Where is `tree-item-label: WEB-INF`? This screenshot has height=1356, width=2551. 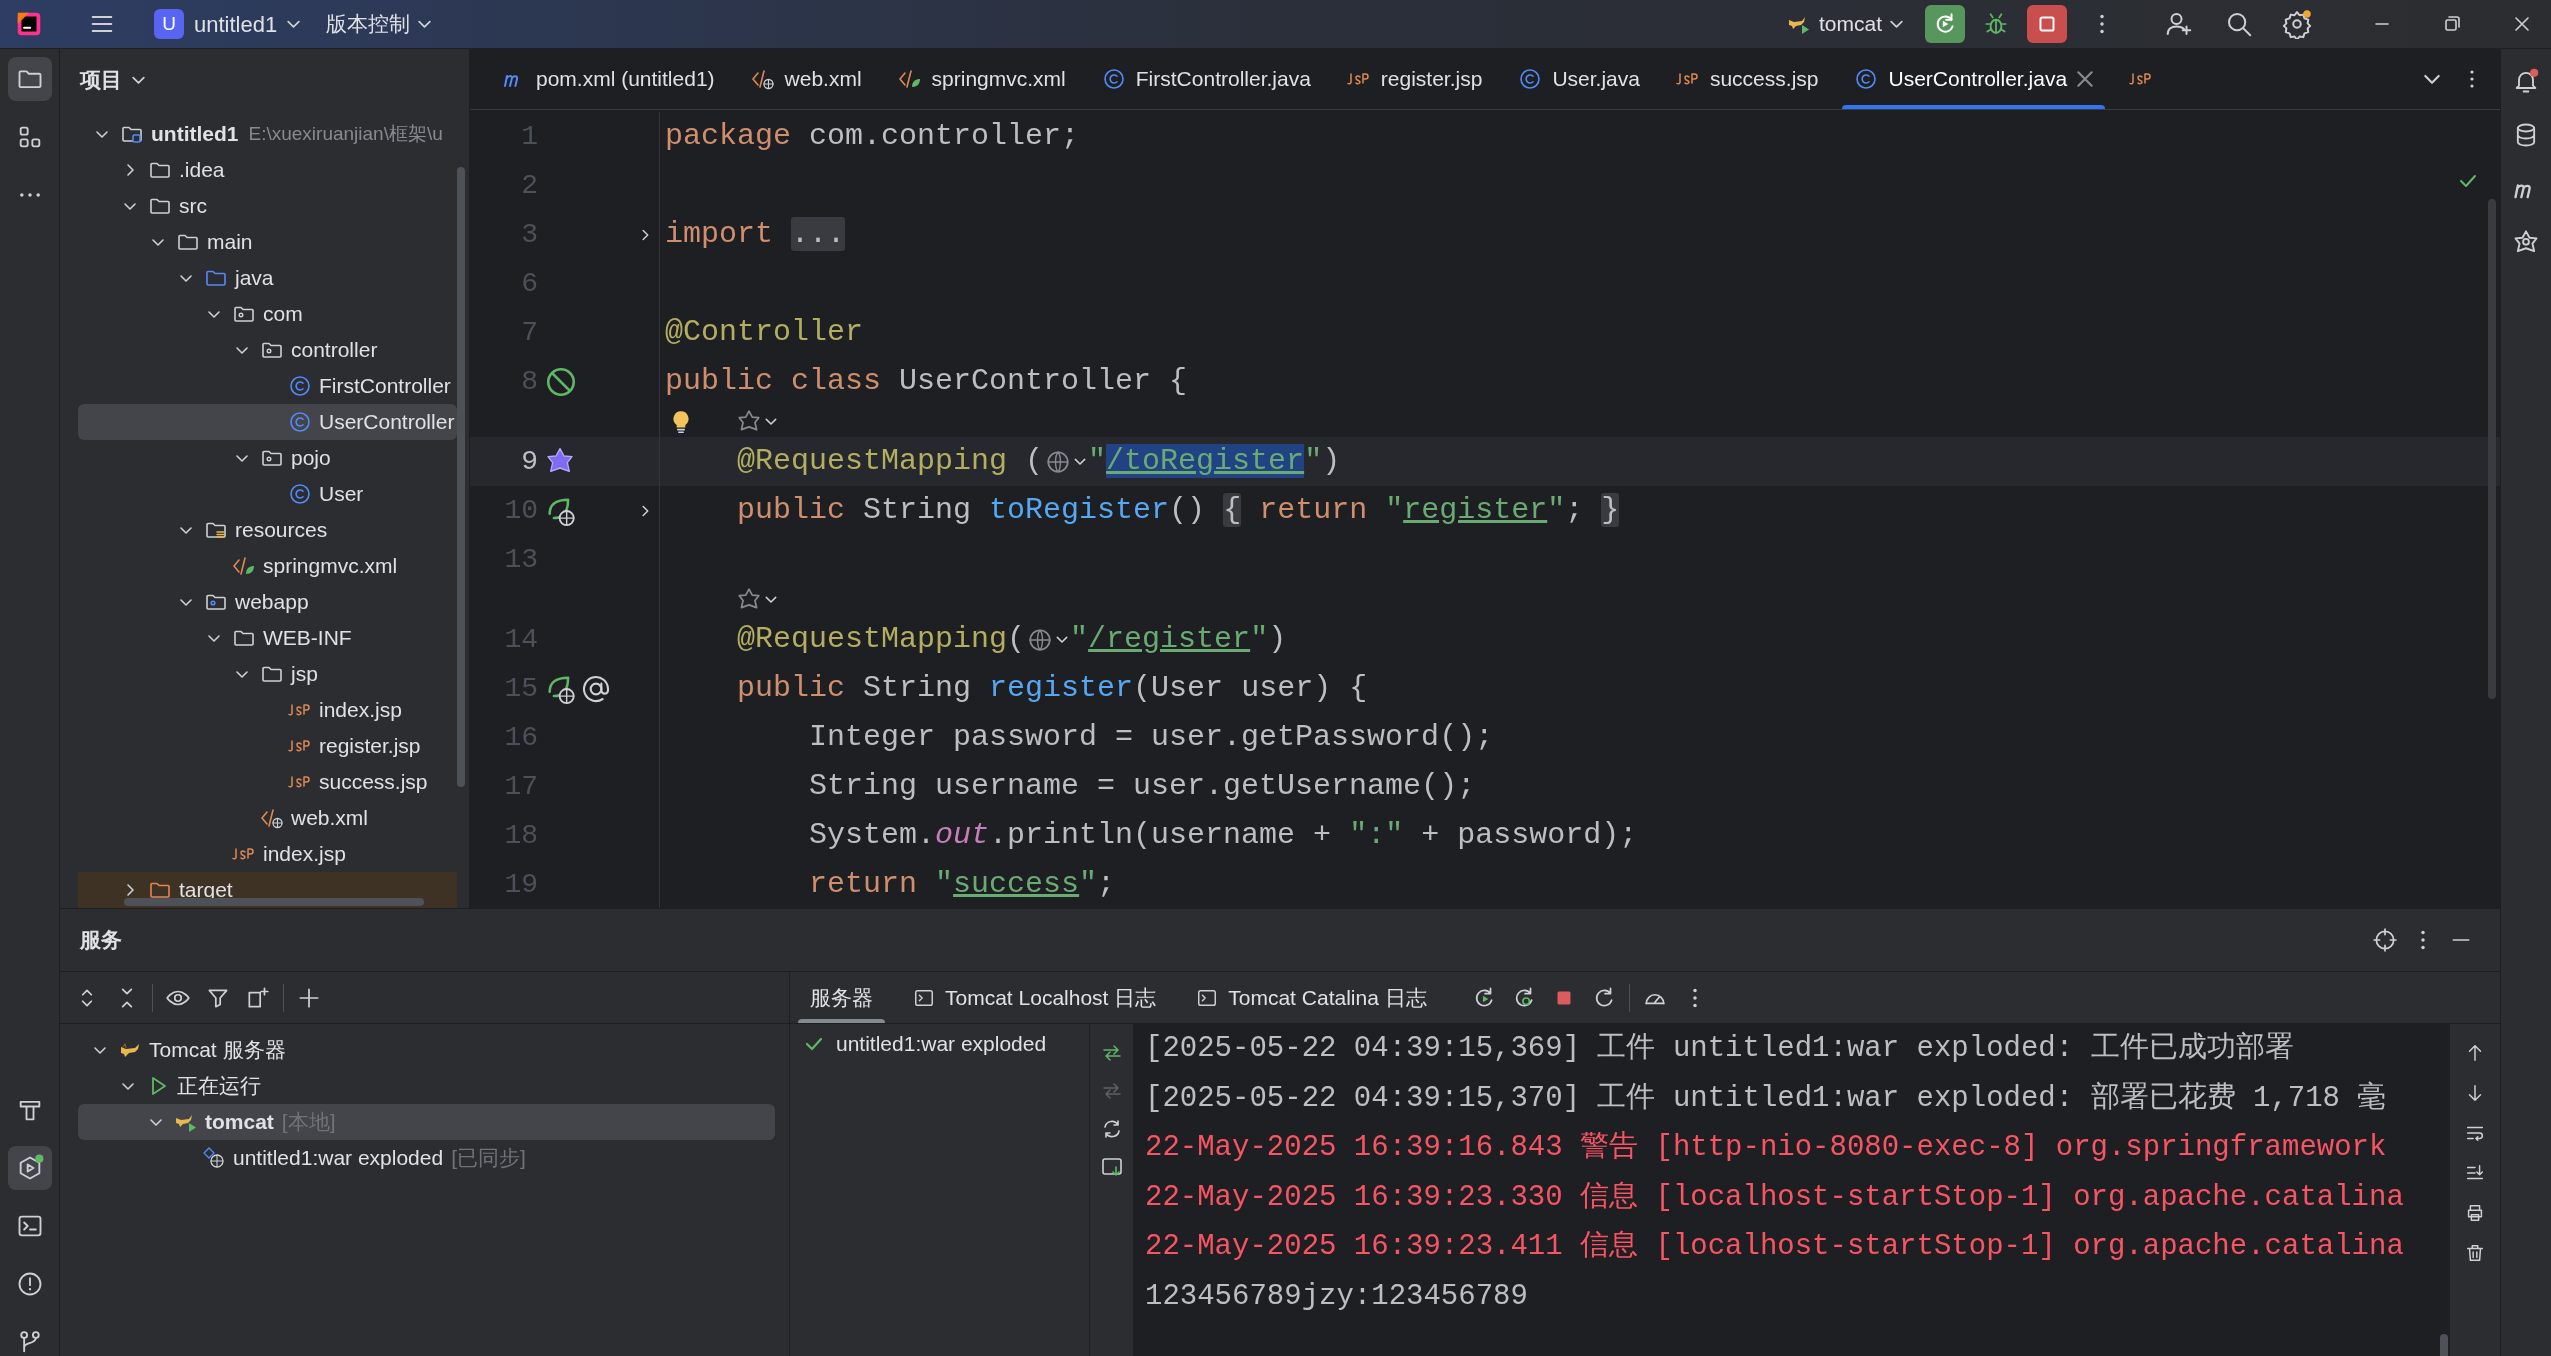 tree-item-label: WEB-INF is located at coordinates (307, 638).